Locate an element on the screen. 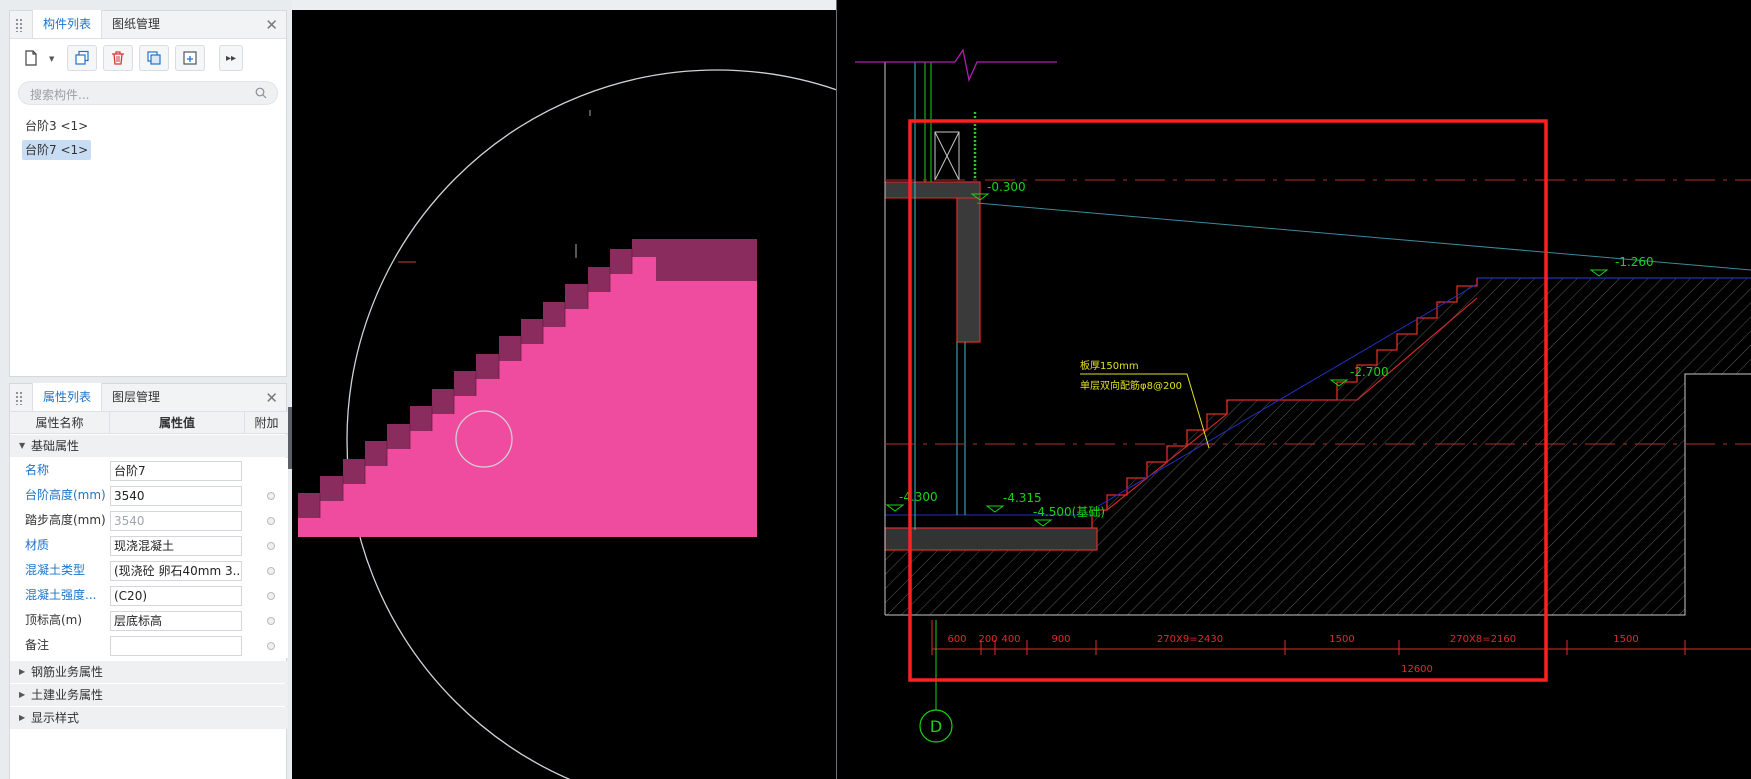 The image size is (1751, 779). viewport-top-strip is located at coordinates (564, 5).